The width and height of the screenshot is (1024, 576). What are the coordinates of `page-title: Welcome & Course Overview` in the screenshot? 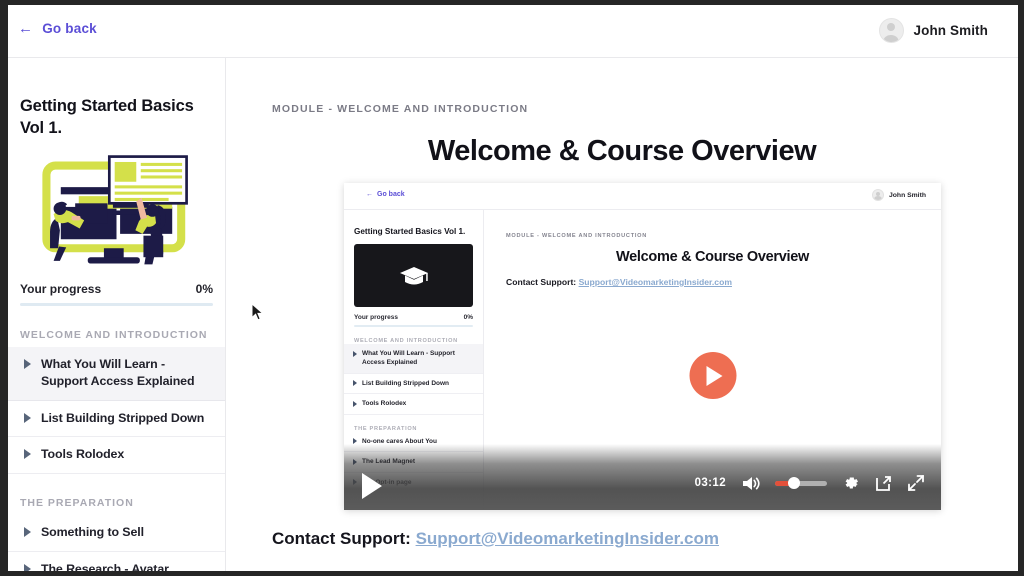 It's located at (622, 151).